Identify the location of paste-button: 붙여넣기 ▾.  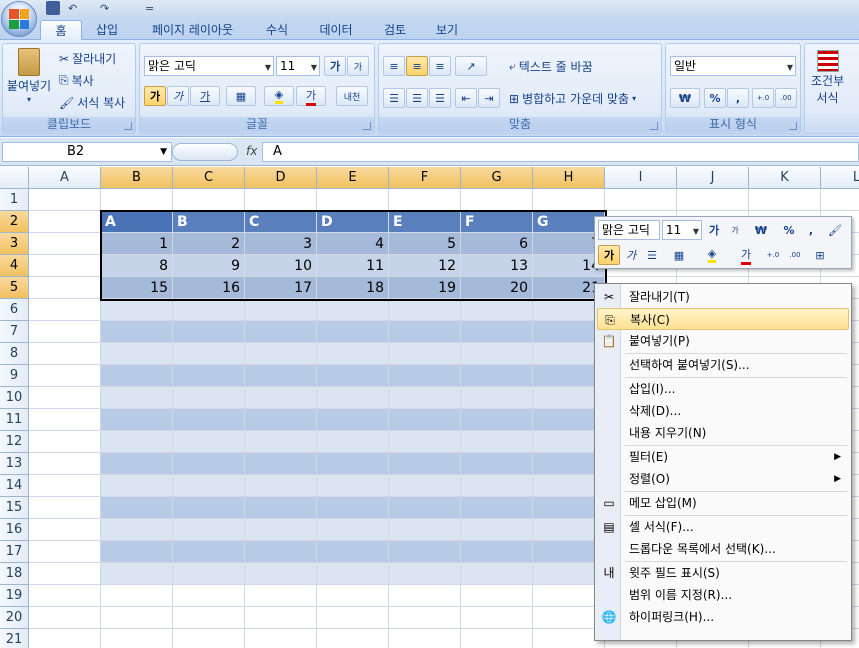
(29, 76).